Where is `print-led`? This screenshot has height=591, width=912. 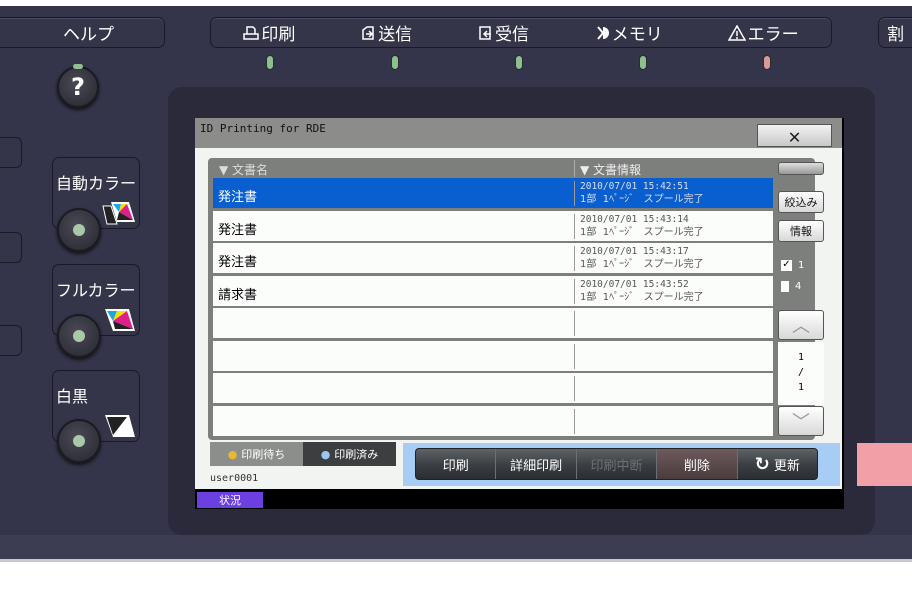
print-led is located at coordinates (270, 62).